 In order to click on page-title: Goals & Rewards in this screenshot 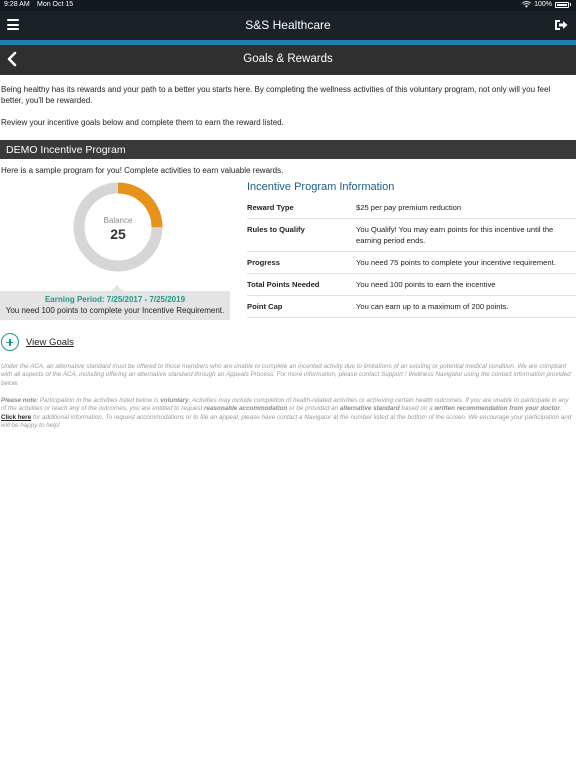, I will do `click(288, 59)`.